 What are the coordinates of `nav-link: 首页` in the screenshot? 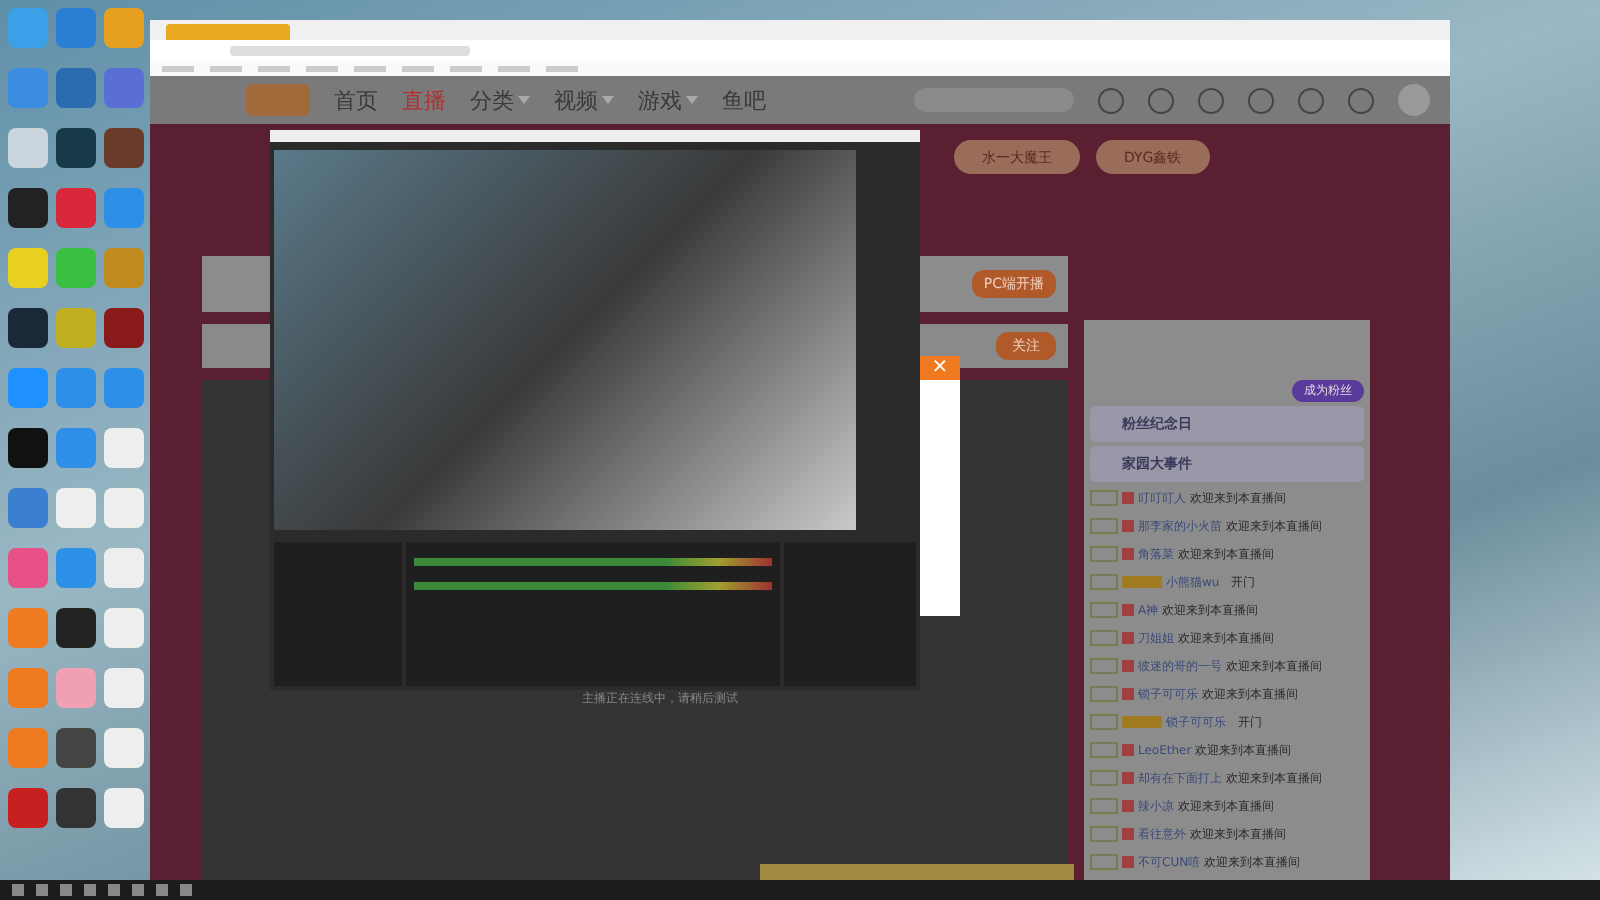 It's located at (356, 100).